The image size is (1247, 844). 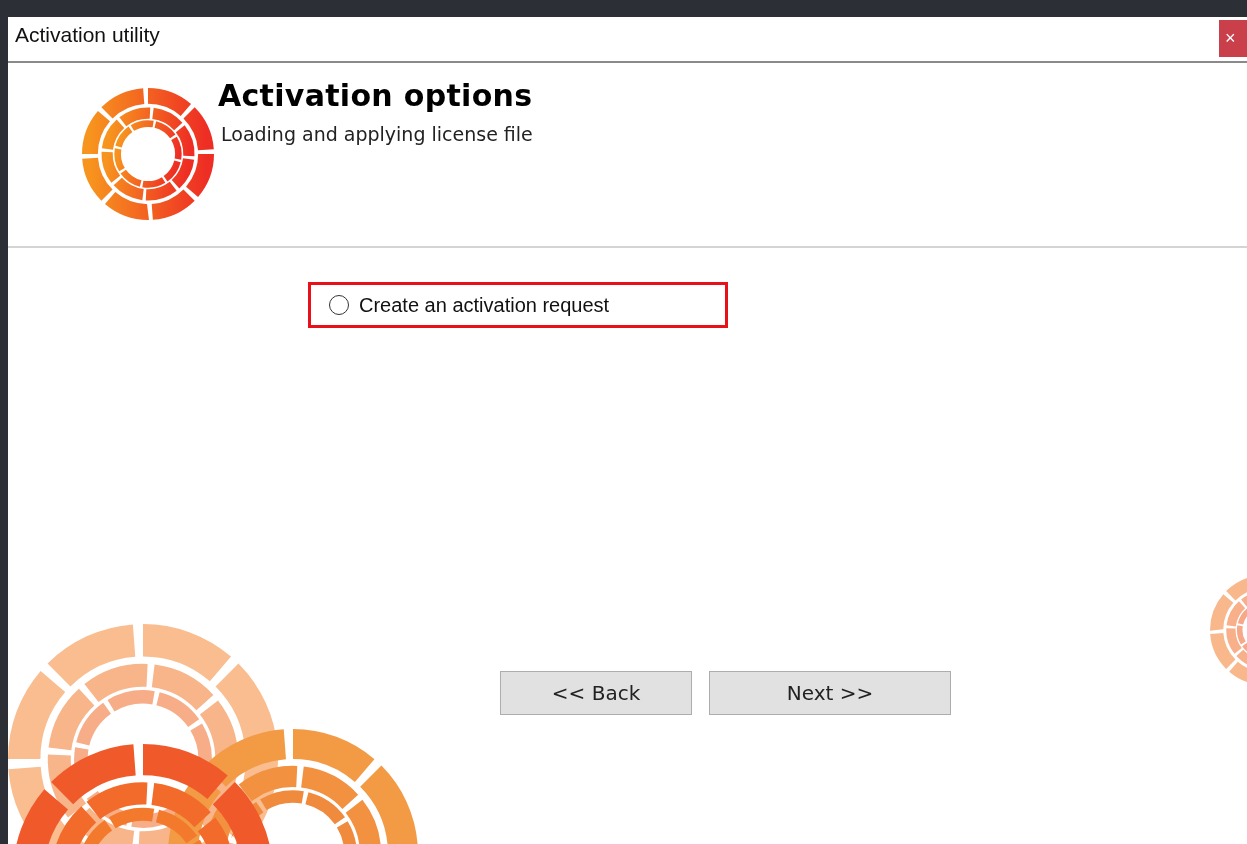 I want to click on window-title: Activation utility, so click(x=87, y=35).